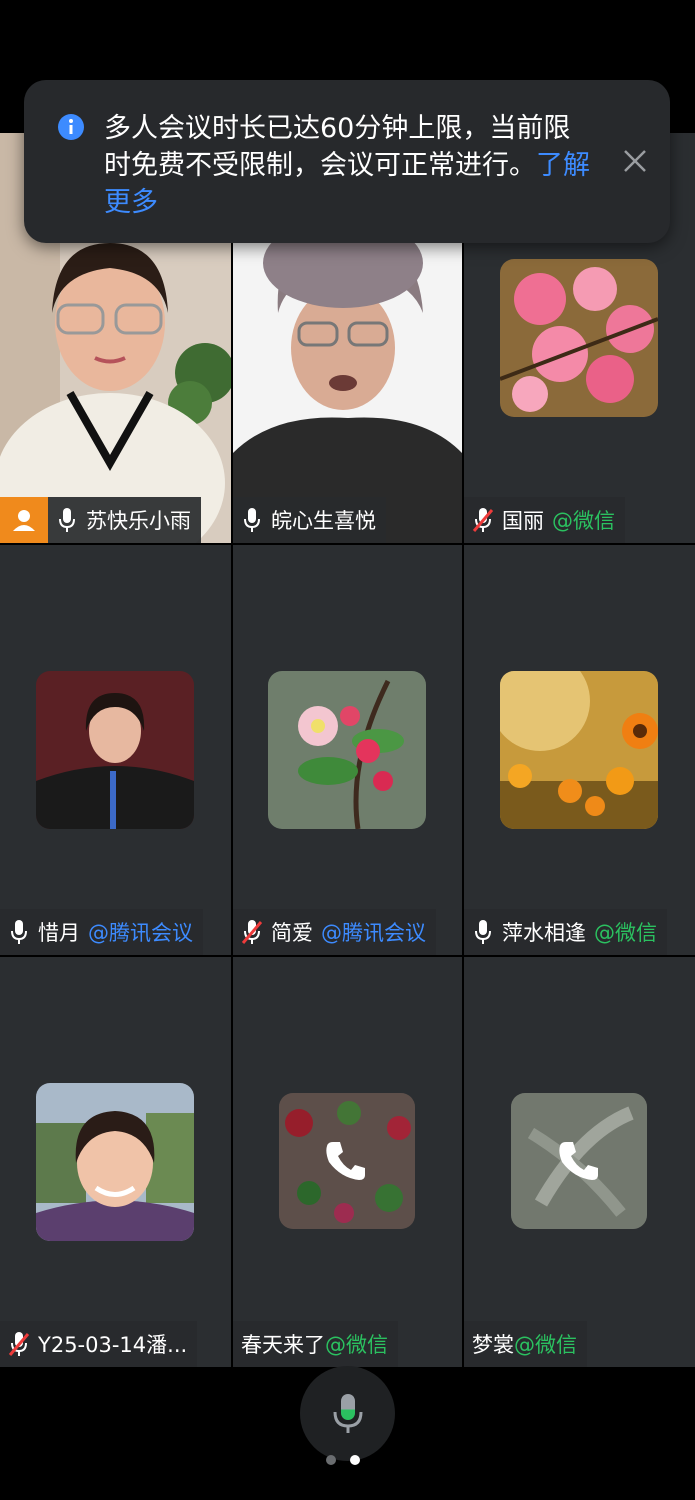 The width and height of the screenshot is (695, 1500). I want to click on name-bar-2: 皖心生喜悦, so click(309, 520).